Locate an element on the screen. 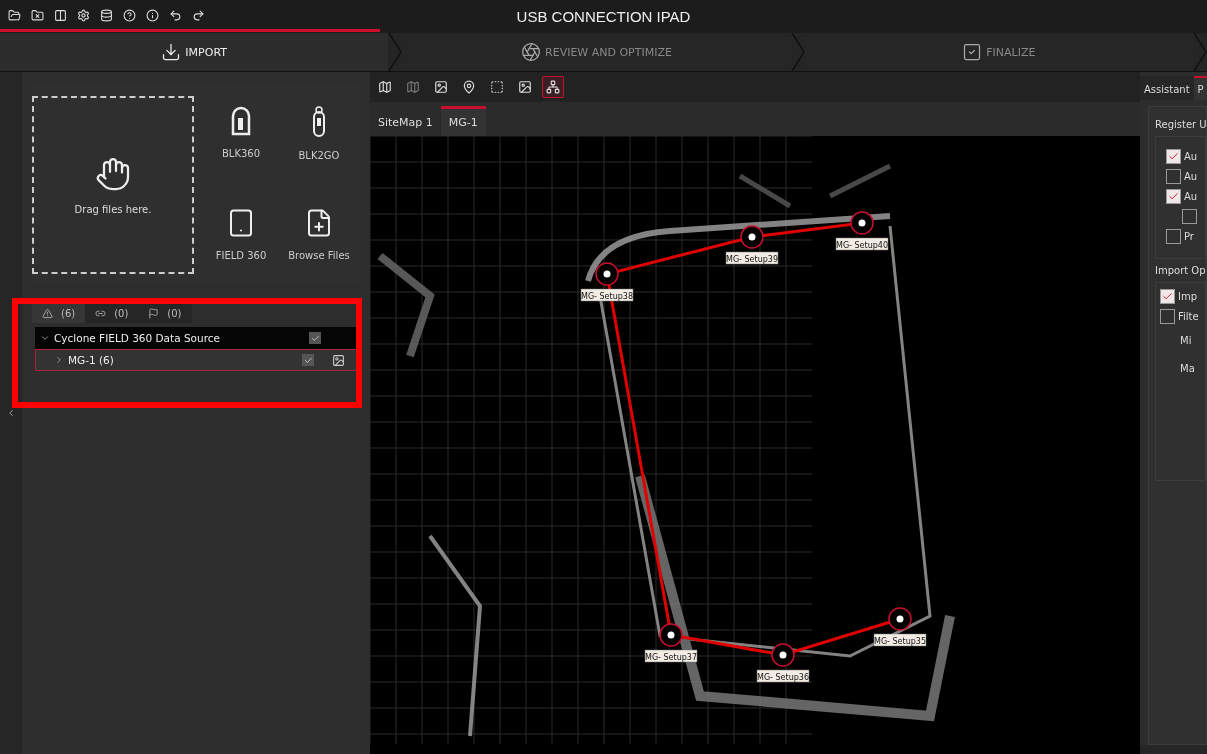 This screenshot has height=754, width=1207. option-label: Filte is located at coordinates (1188, 316).